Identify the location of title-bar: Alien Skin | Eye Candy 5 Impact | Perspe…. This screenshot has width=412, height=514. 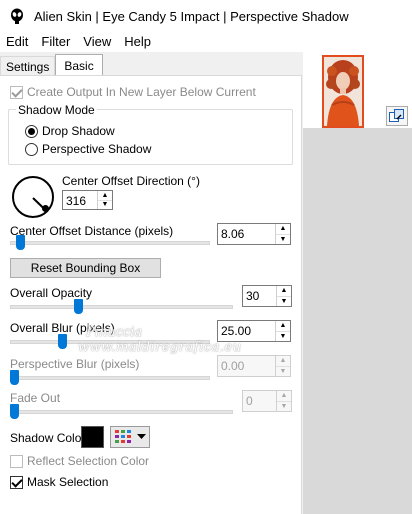
(206, 16).